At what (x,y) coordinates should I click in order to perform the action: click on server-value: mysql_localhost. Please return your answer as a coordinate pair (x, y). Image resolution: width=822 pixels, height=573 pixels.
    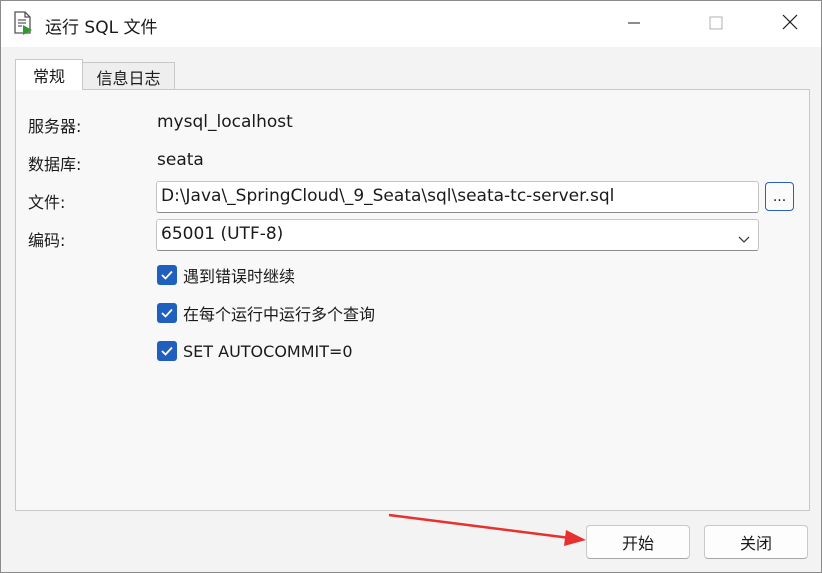
    Looking at the image, I should click on (225, 122).